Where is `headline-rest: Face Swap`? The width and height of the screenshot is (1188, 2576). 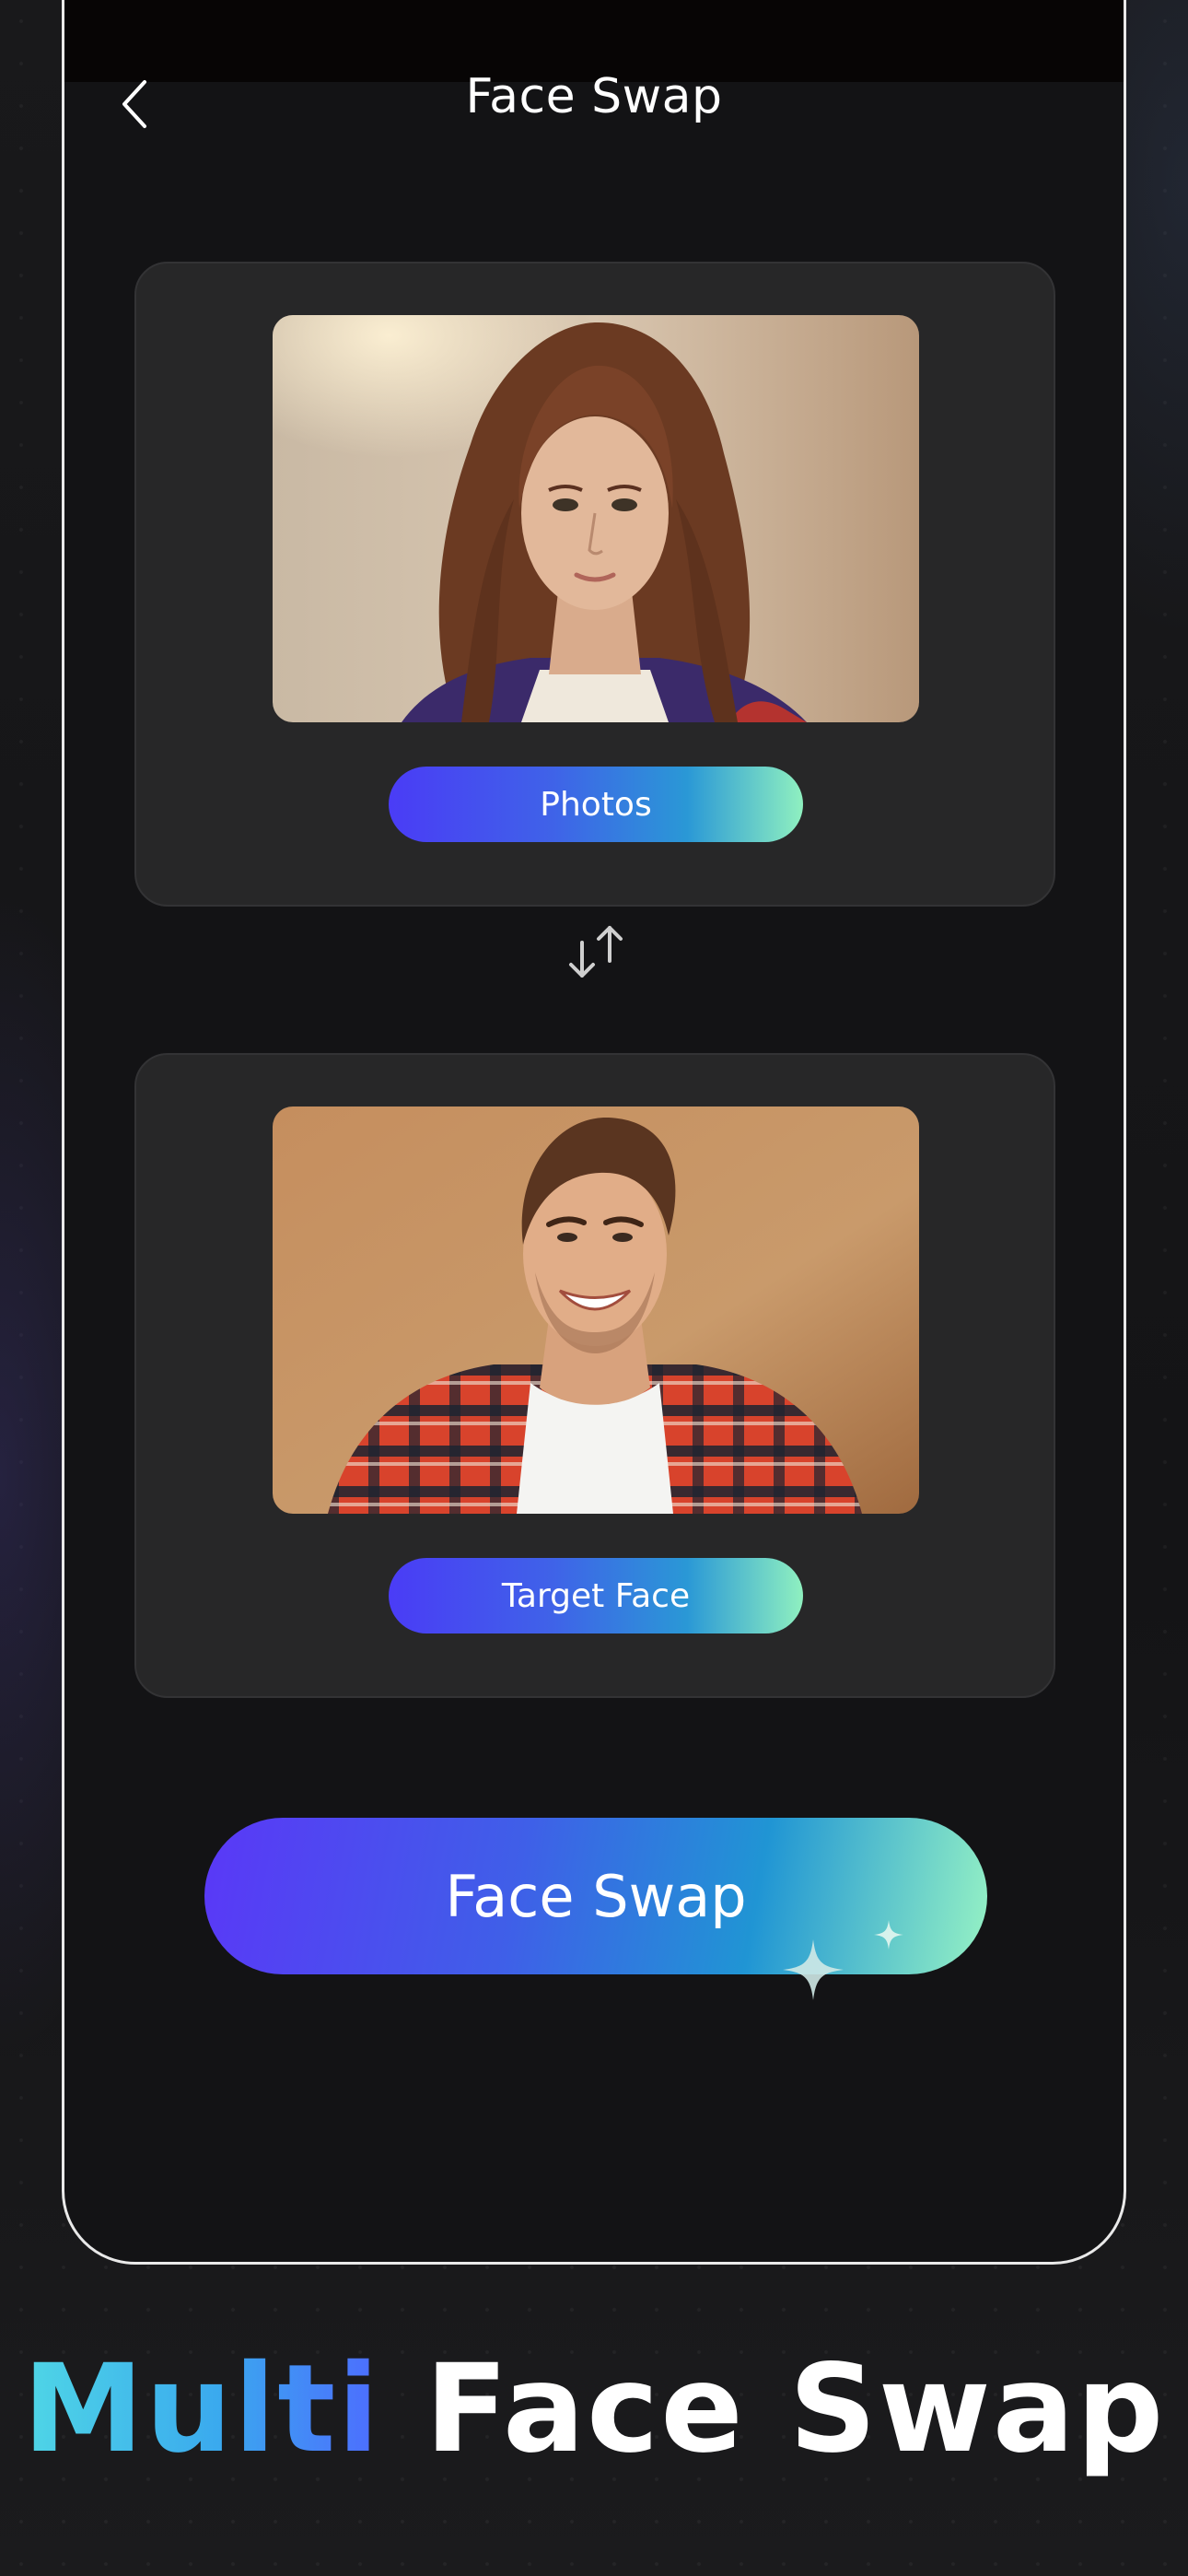
headline-rest: Face Swap is located at coordinates (795, 2409).